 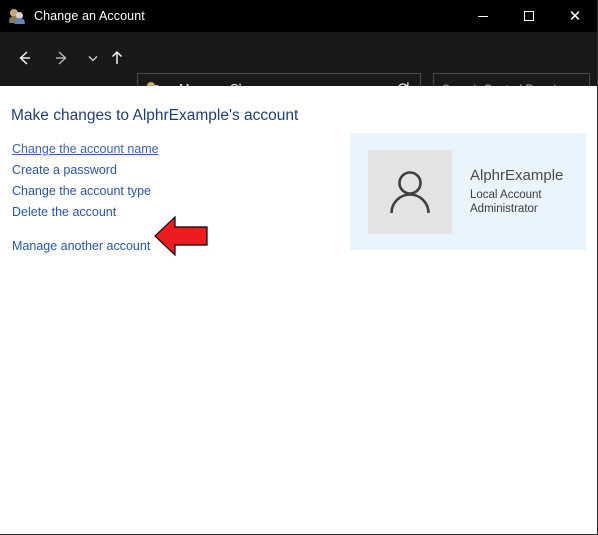 What do you see at coordinates (81, 191) in the screenshot?
I see `link-change-account-type: Change the account type` at bounding box center [81, 191].